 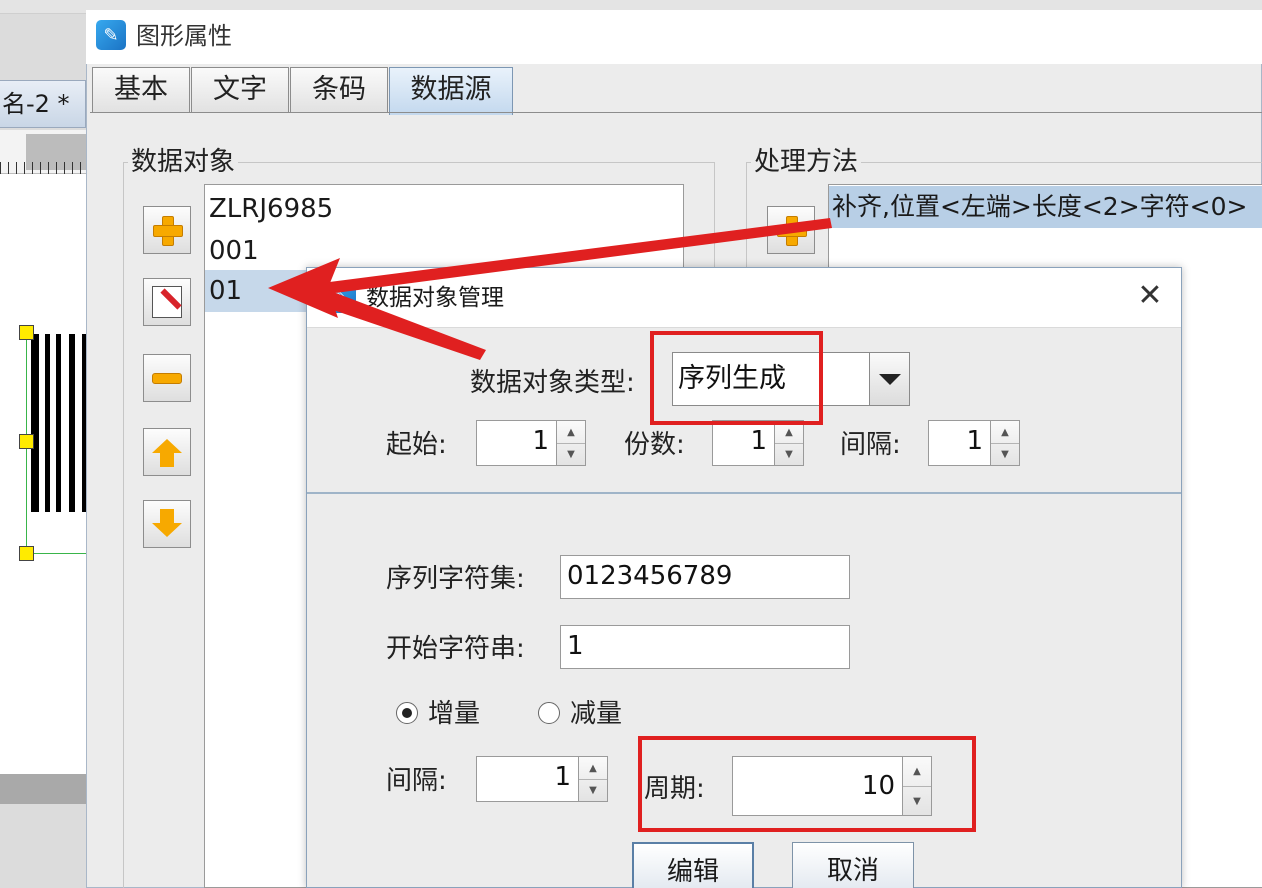 What do you see at coordinates (45, 168) in the screenshot?
I see `ruler-ticks` at bounding box center [45, 168].